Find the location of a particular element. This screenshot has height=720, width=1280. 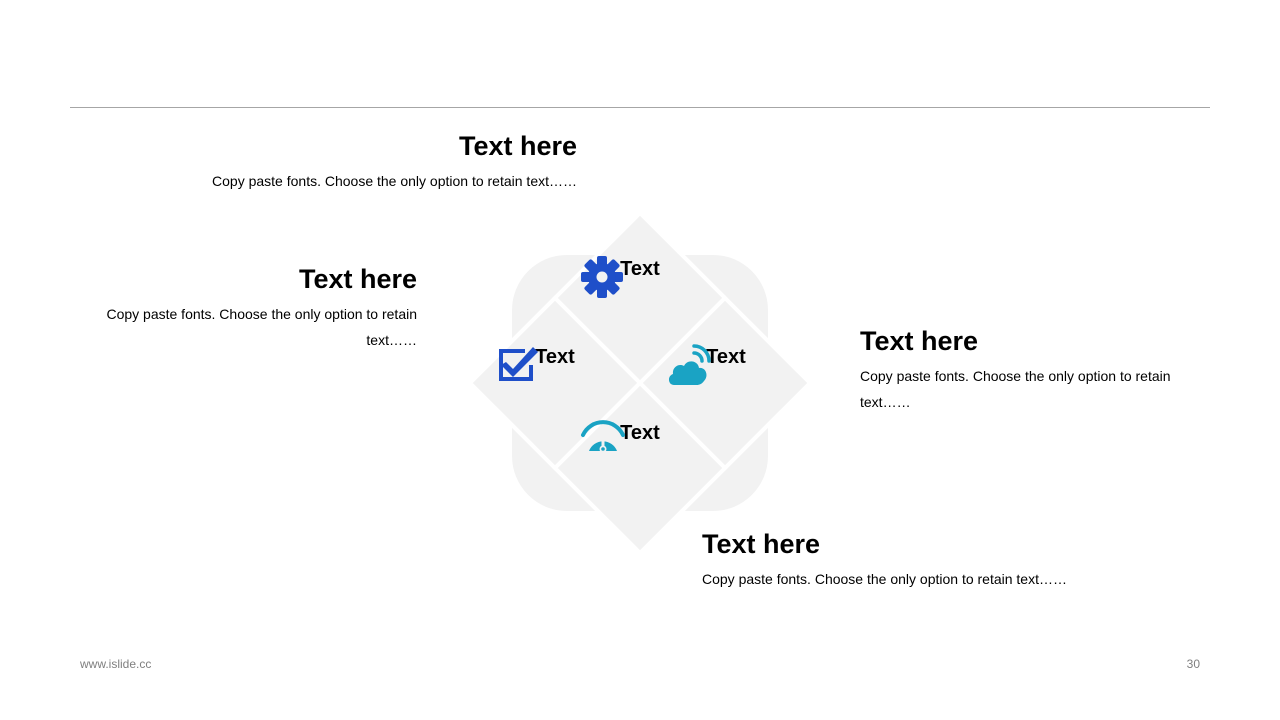

cell-top: Text is located at coordinates (640, 276).